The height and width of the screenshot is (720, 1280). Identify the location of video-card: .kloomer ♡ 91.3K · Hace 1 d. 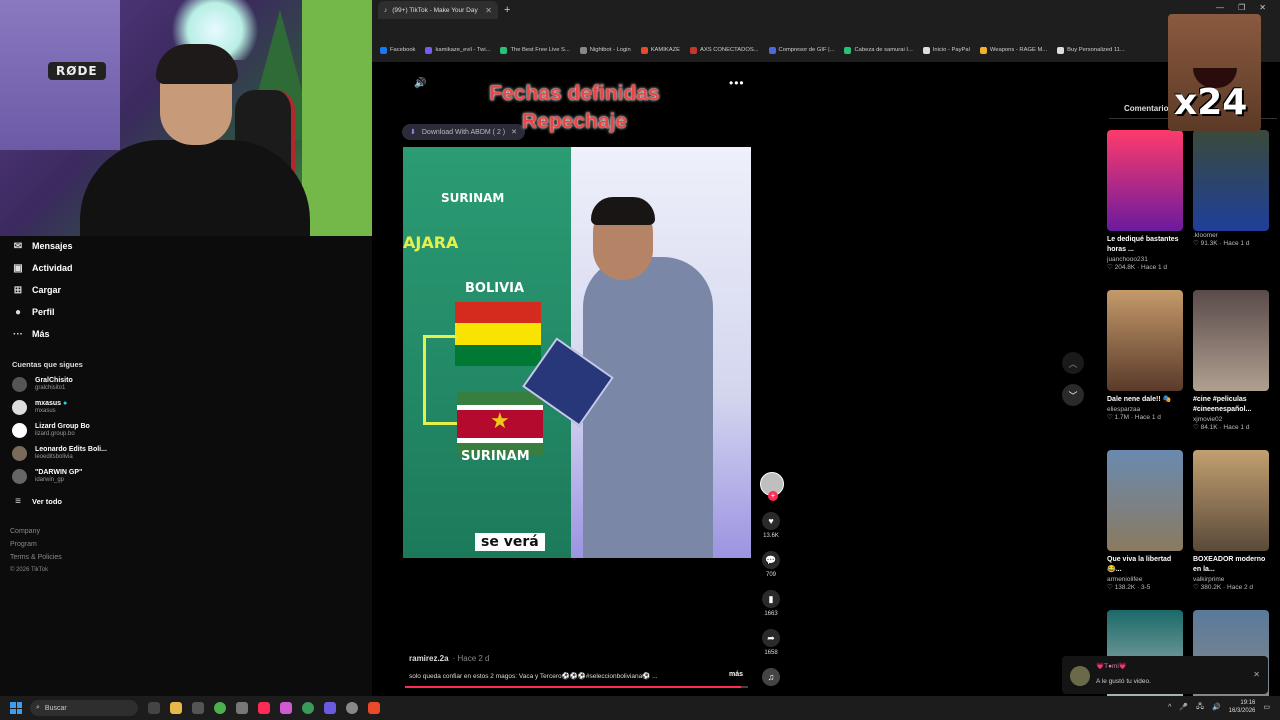
(1231, 188).